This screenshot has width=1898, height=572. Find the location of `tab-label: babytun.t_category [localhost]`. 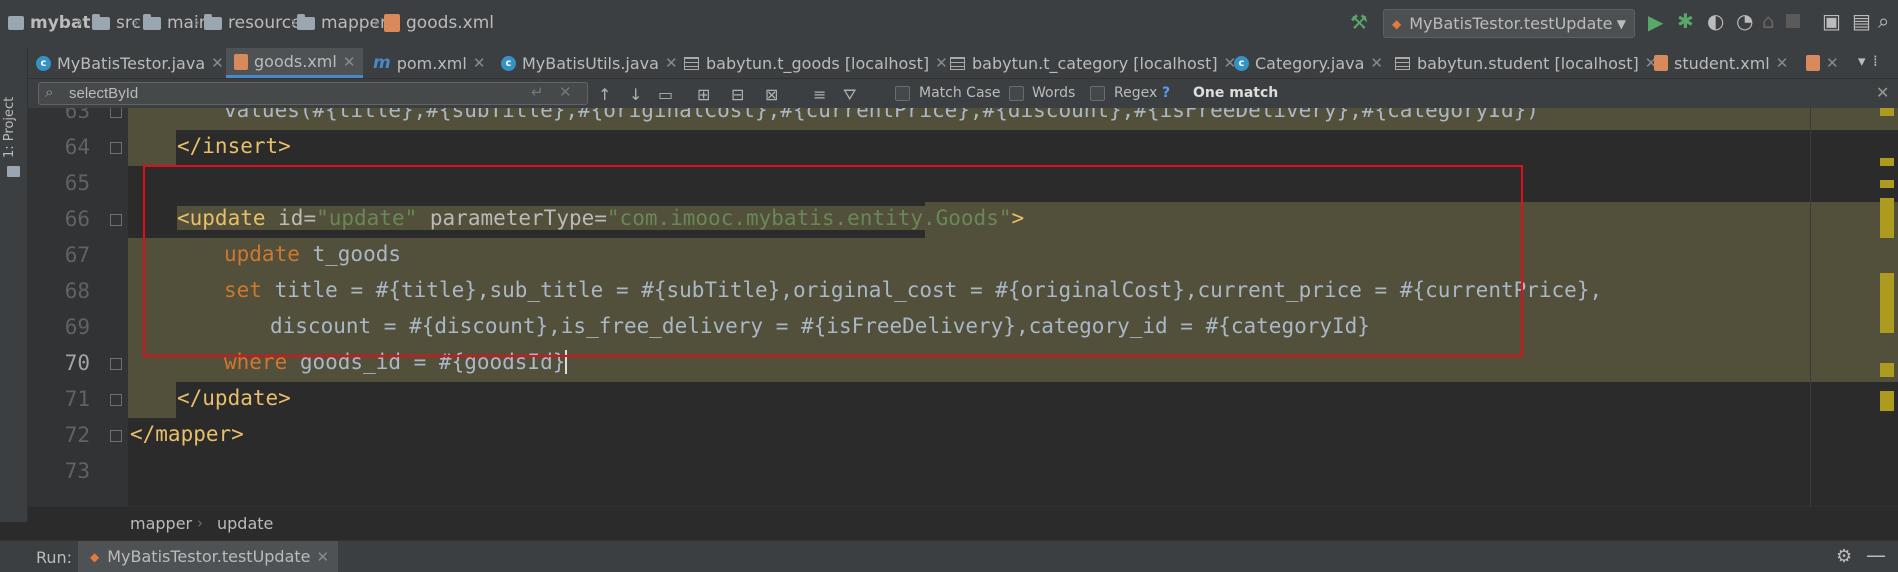

tab-label: babytun.t_category [localhost] is located at coordinates (1095, 63).